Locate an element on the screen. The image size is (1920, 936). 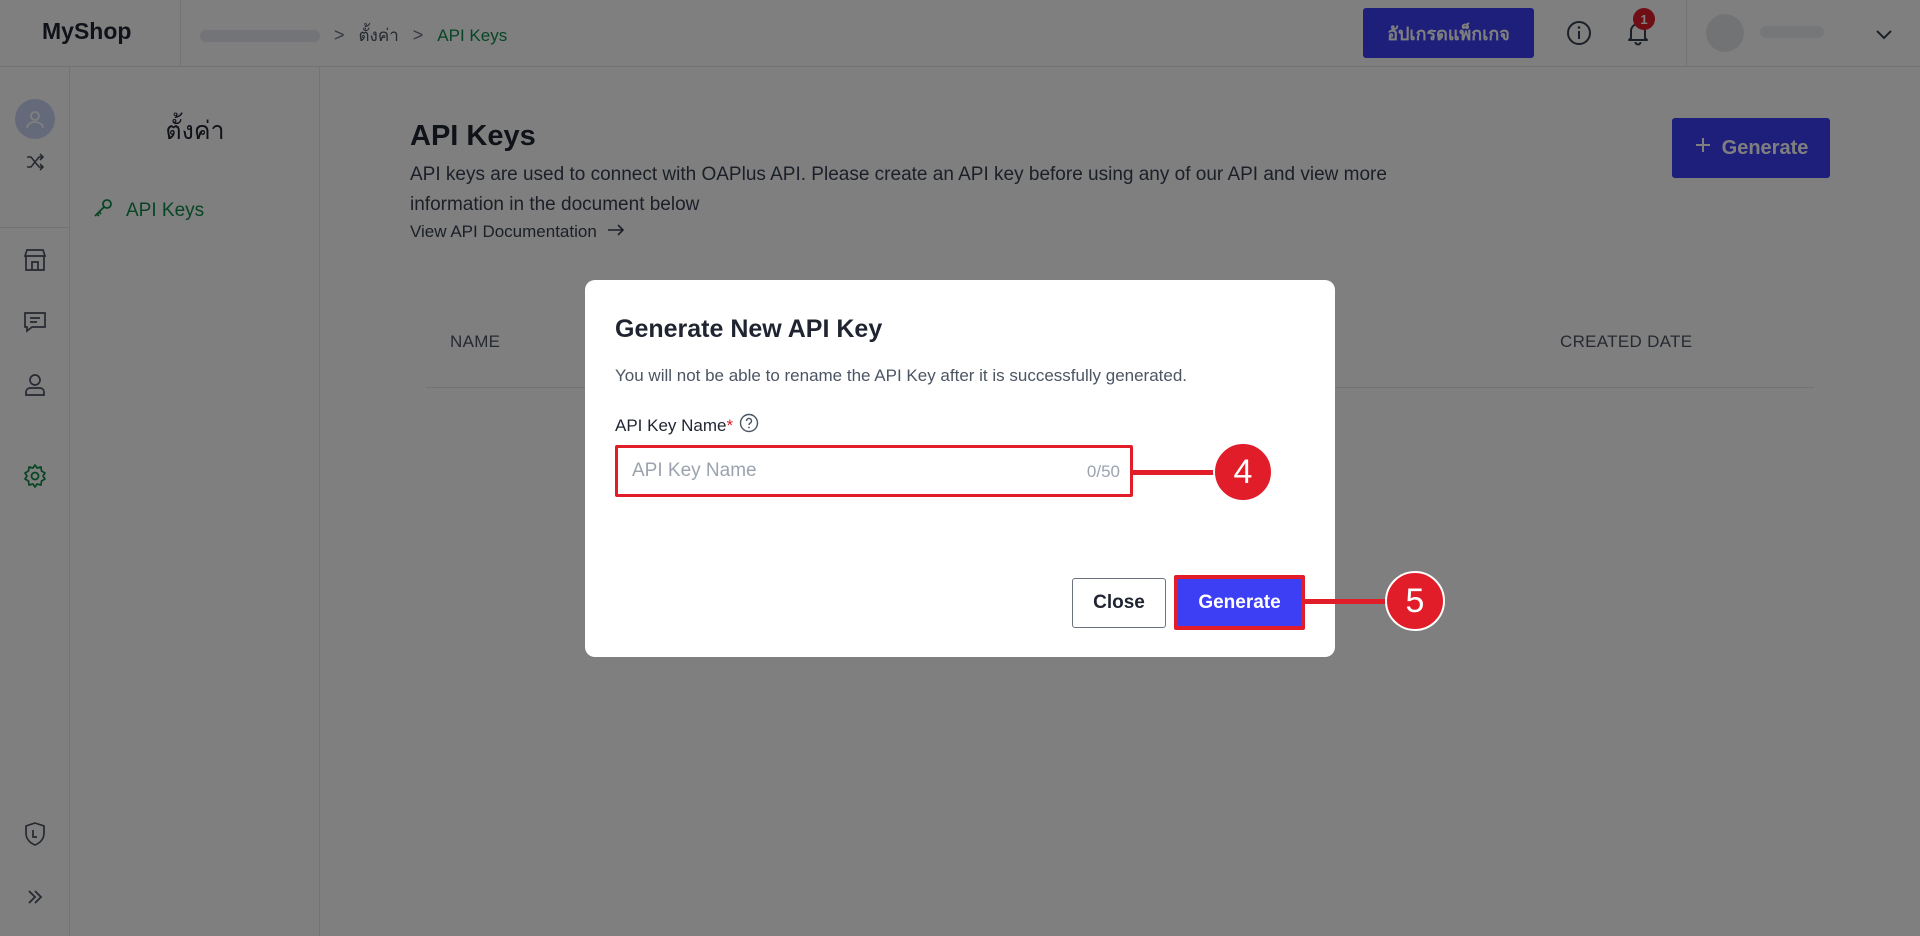
close-button: Close is located at coordinates (1119, 603).